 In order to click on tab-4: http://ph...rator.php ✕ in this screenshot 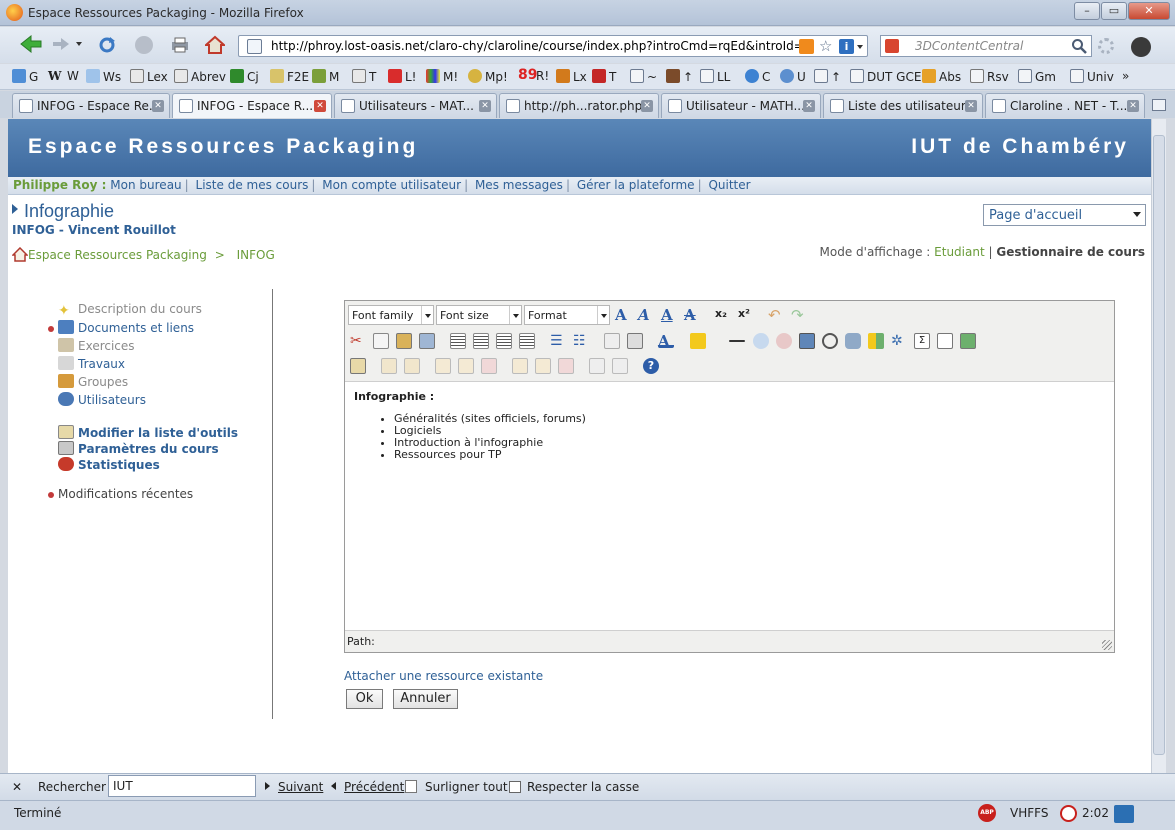, I will do `click(579, 105)`.